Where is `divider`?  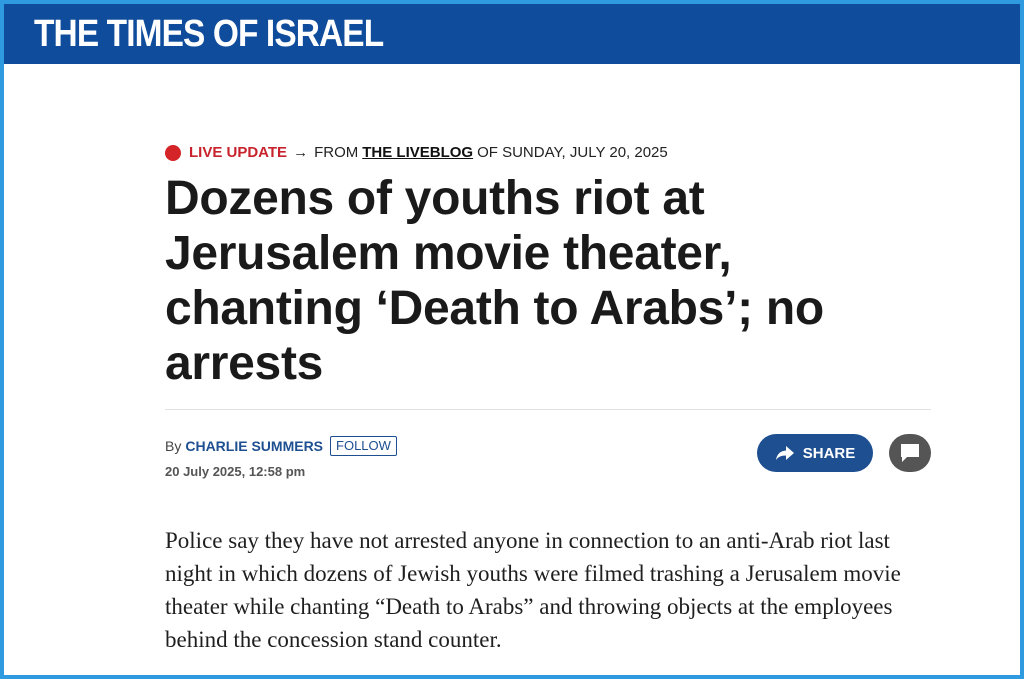
divider is located at coordinates (548, 409).